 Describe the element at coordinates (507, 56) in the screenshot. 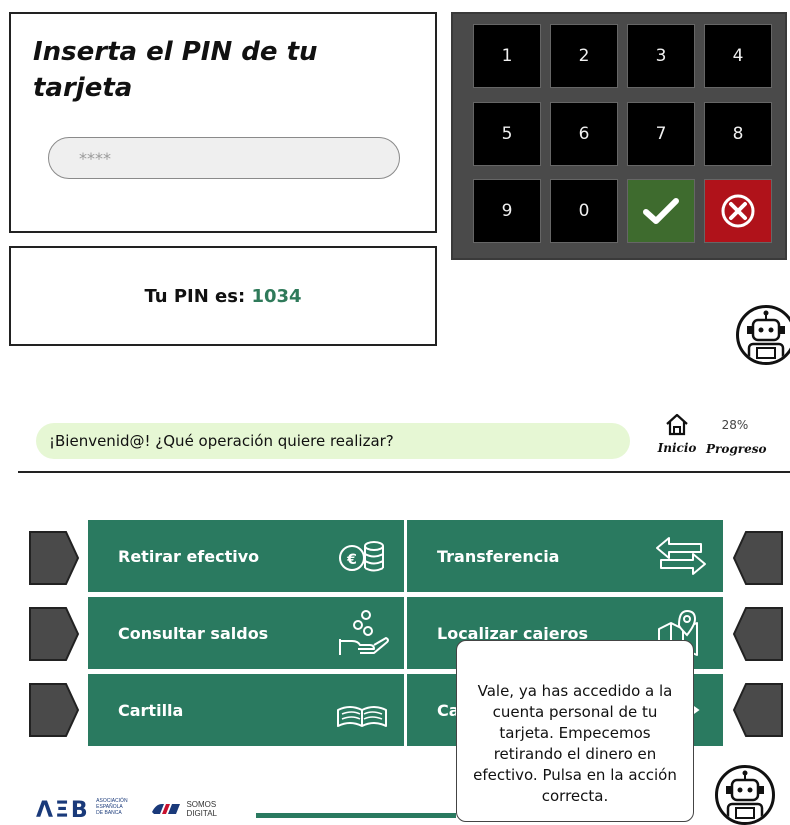

I see `key-1: 1` at that location.